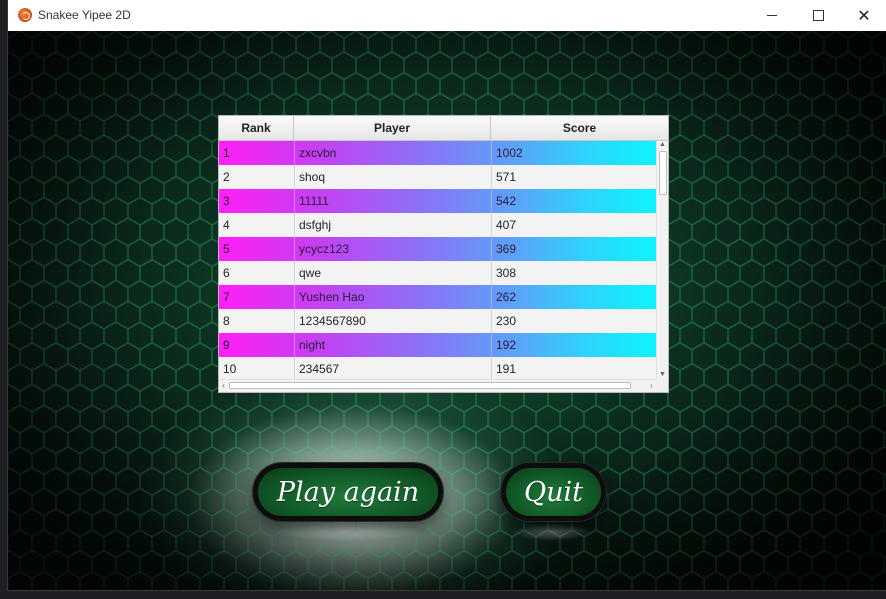 Image resolution: width=886 pixels, height=599 pixels. I want to click on header-score: Score, so click(579, 128).